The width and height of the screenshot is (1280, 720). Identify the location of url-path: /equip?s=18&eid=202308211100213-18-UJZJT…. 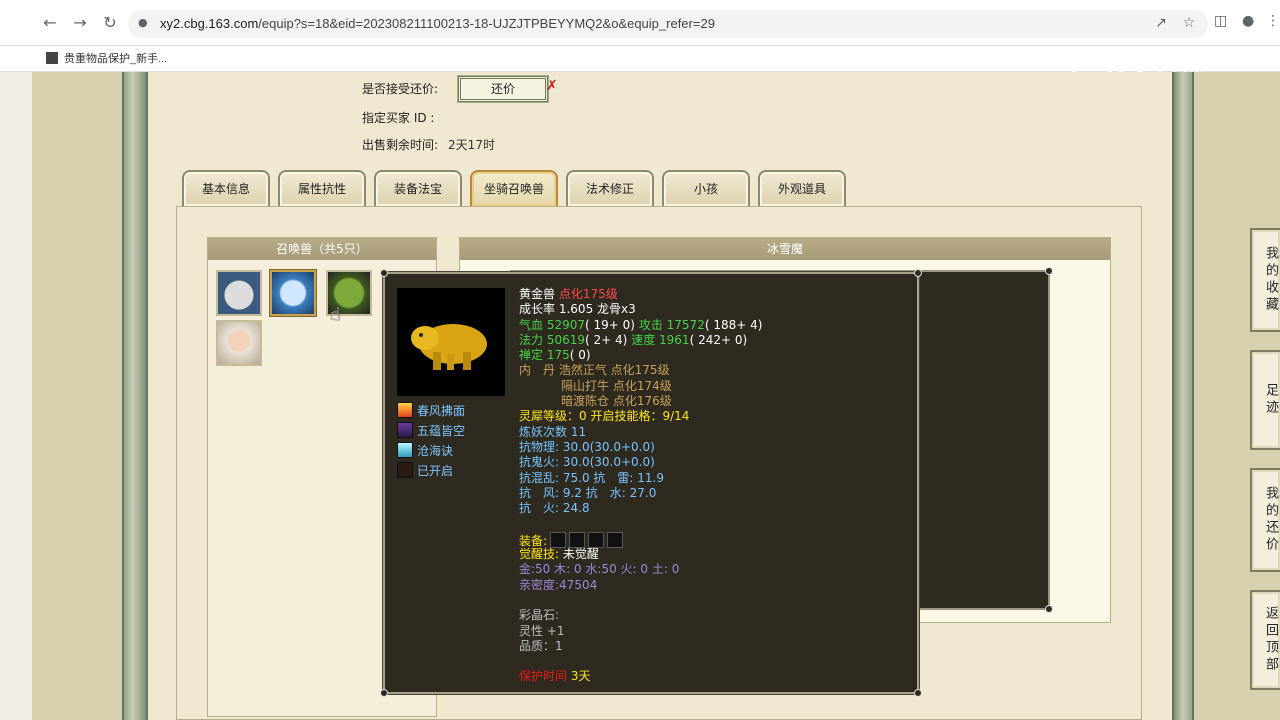
(486, 23).